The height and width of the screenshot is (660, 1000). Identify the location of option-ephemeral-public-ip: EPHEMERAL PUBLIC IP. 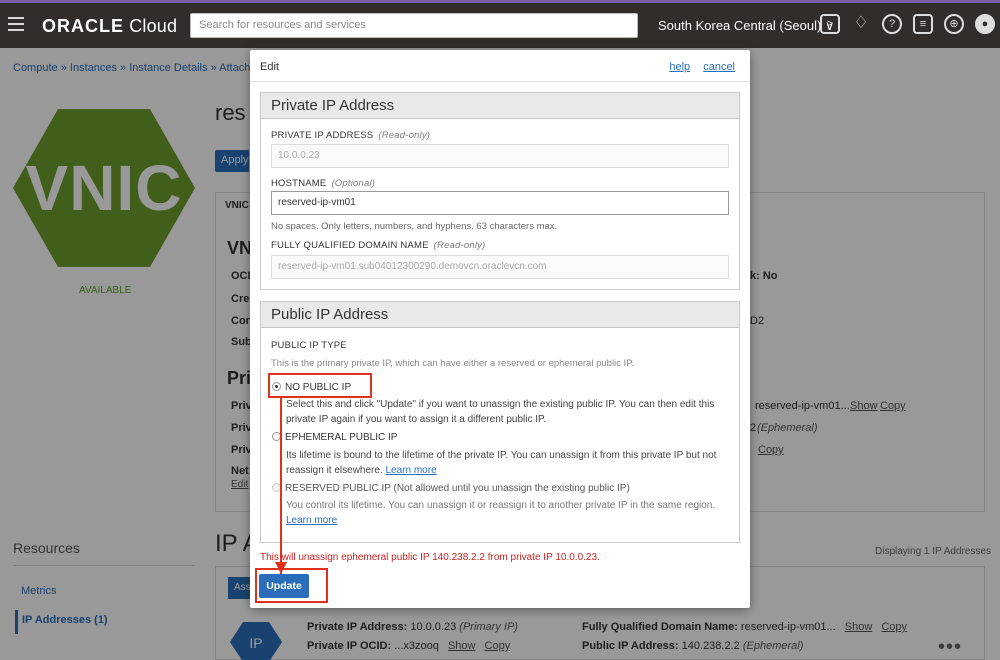
(334, 437).